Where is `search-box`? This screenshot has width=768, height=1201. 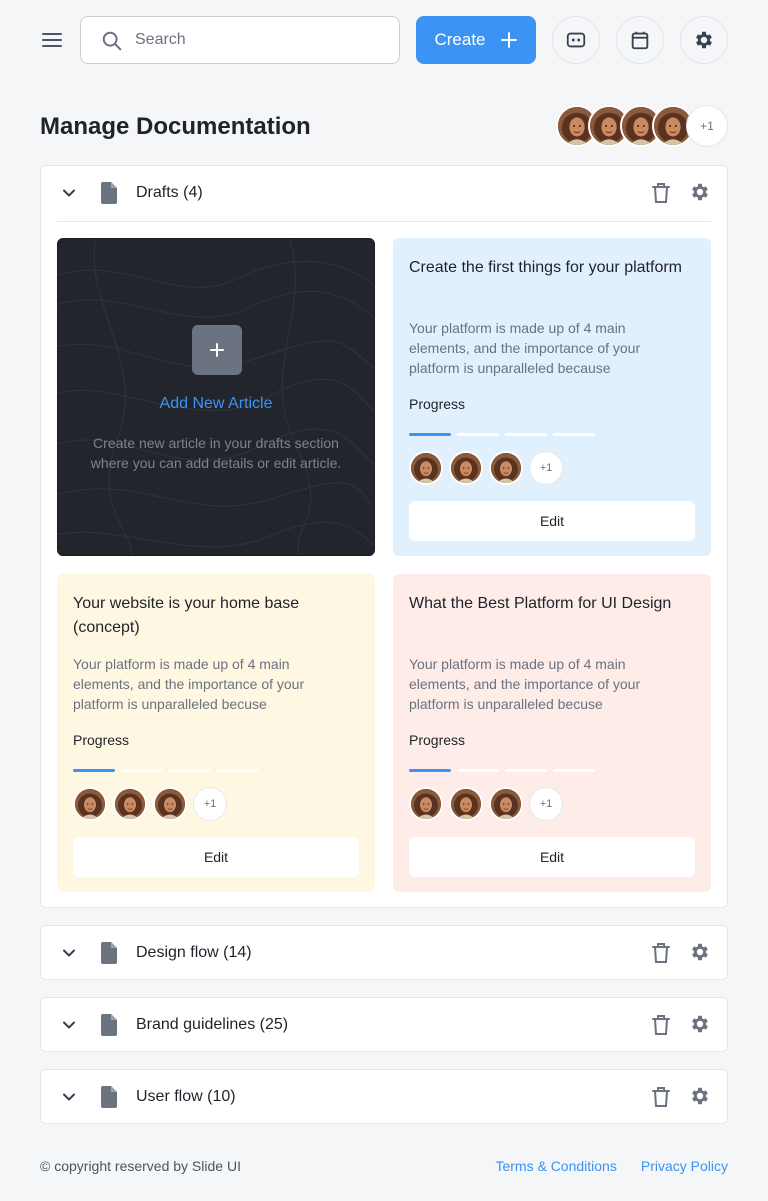
search-box is located at coordinates (240, 40).